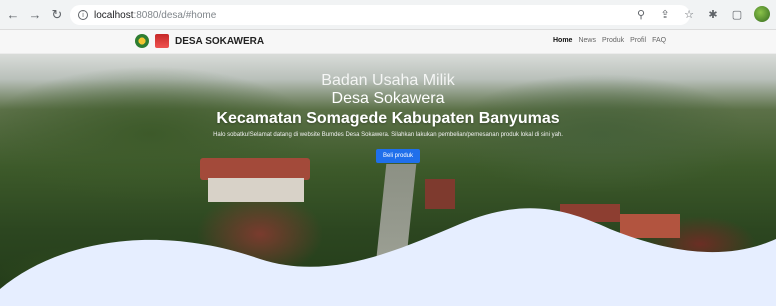 This screenshot has width=776, height=306. What do you see at coordinates (737, 14) in the screenshot?
I see `sidebar-icon: ▢` at bounding box center [737, 14].